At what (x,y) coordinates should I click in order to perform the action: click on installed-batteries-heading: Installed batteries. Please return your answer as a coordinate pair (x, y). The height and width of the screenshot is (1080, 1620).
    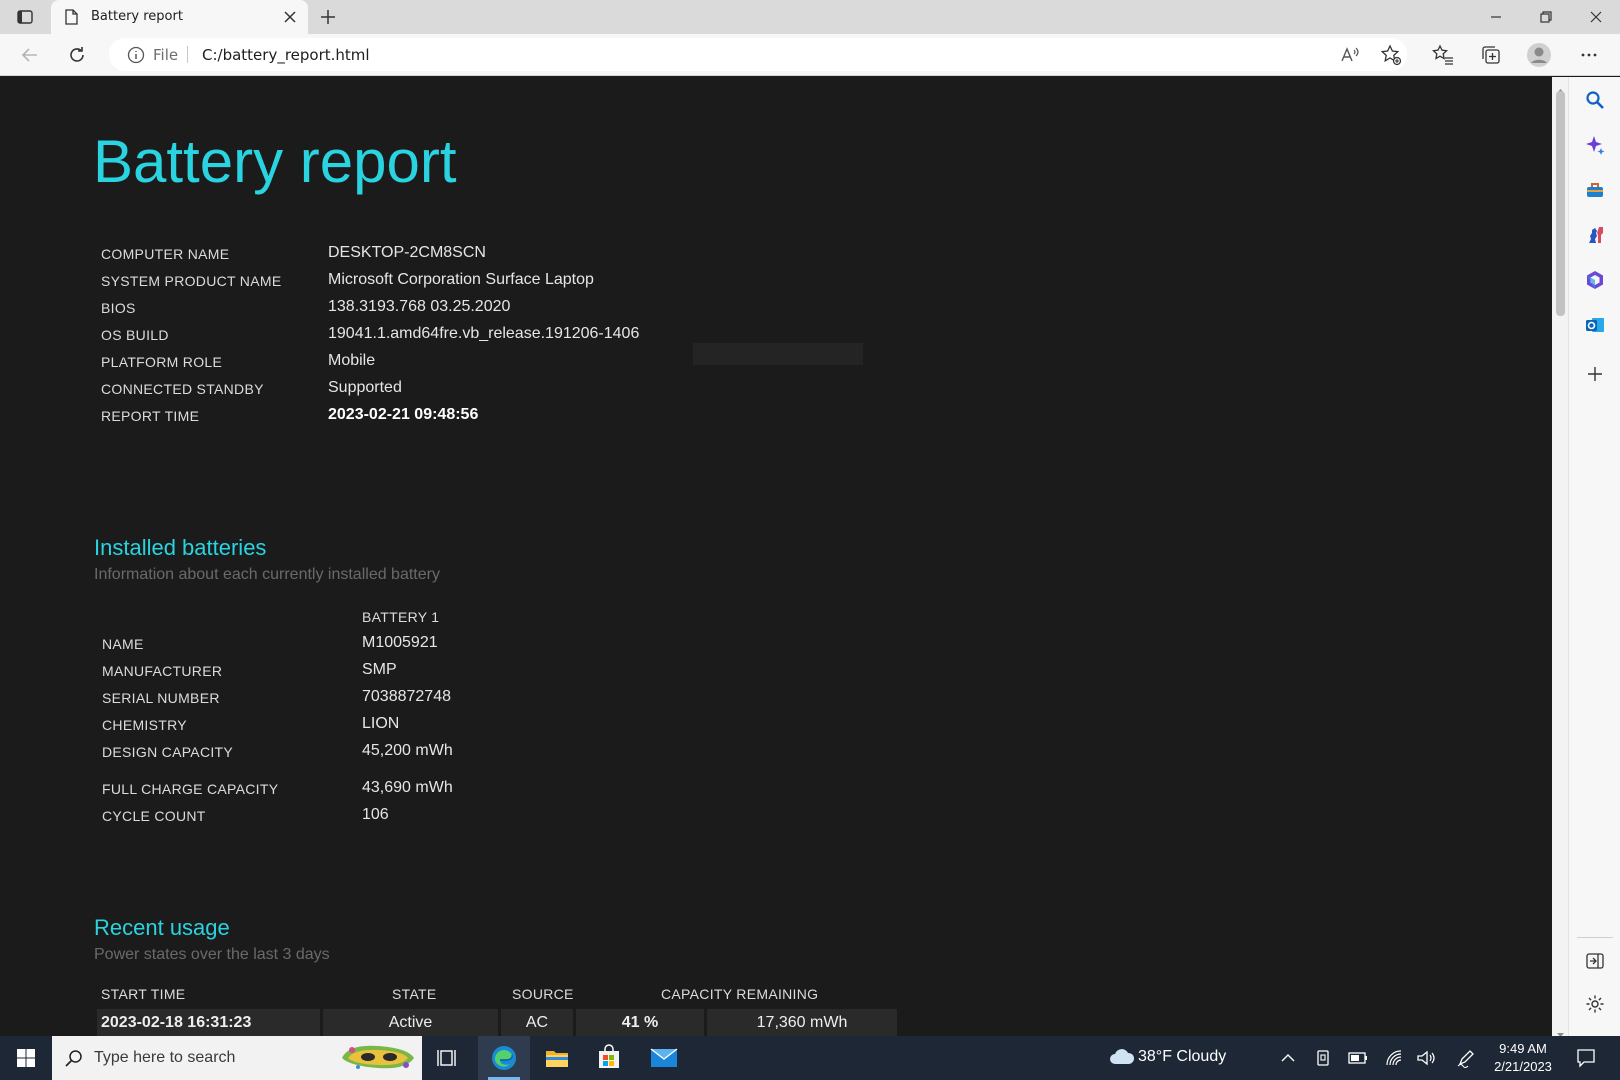
    Looking at the image, I should click on (180, 547).